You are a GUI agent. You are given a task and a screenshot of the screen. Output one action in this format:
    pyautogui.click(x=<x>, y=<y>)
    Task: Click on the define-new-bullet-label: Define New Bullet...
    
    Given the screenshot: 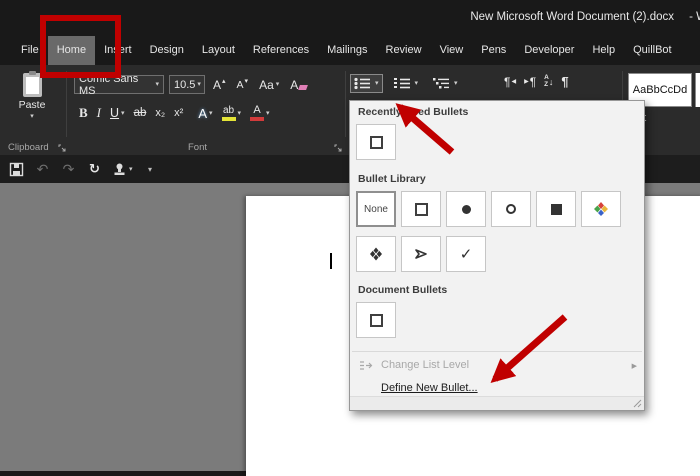 What is the action you would take?
    pyautogui.click(x=429, y=388)
    